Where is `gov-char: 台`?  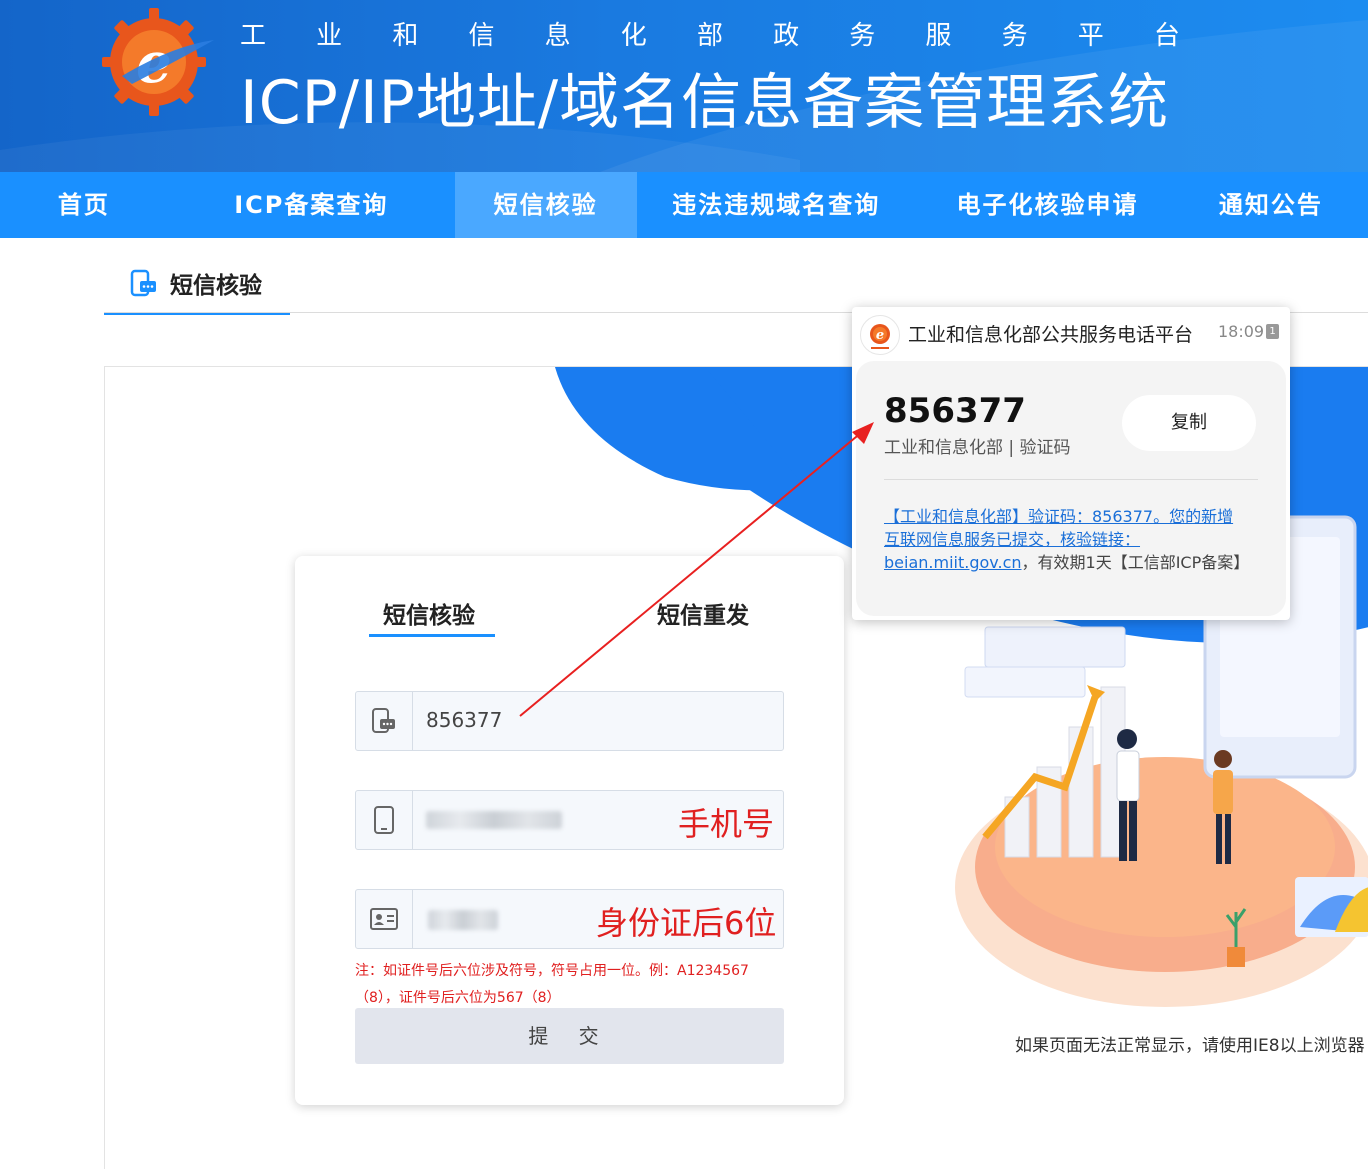 gov-char: 台 is located at coordinates (1166, 35).